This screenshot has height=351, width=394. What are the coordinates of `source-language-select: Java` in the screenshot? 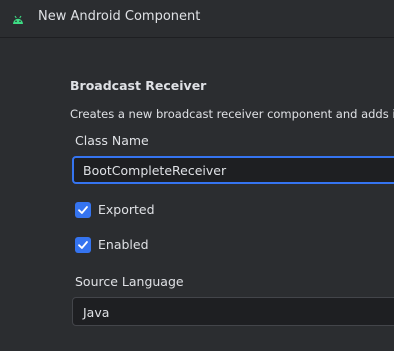 It's located at (233, 311).